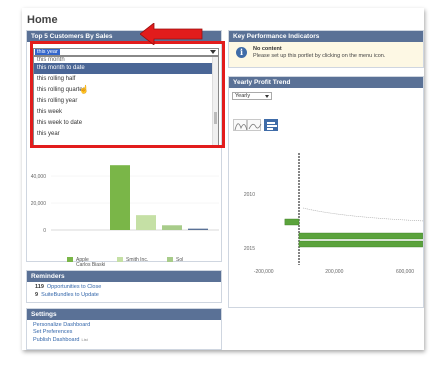 Image resolution: width=443 pixels, height=368 pixels. I want to click on legend-label: Sol, so click(180, 260).